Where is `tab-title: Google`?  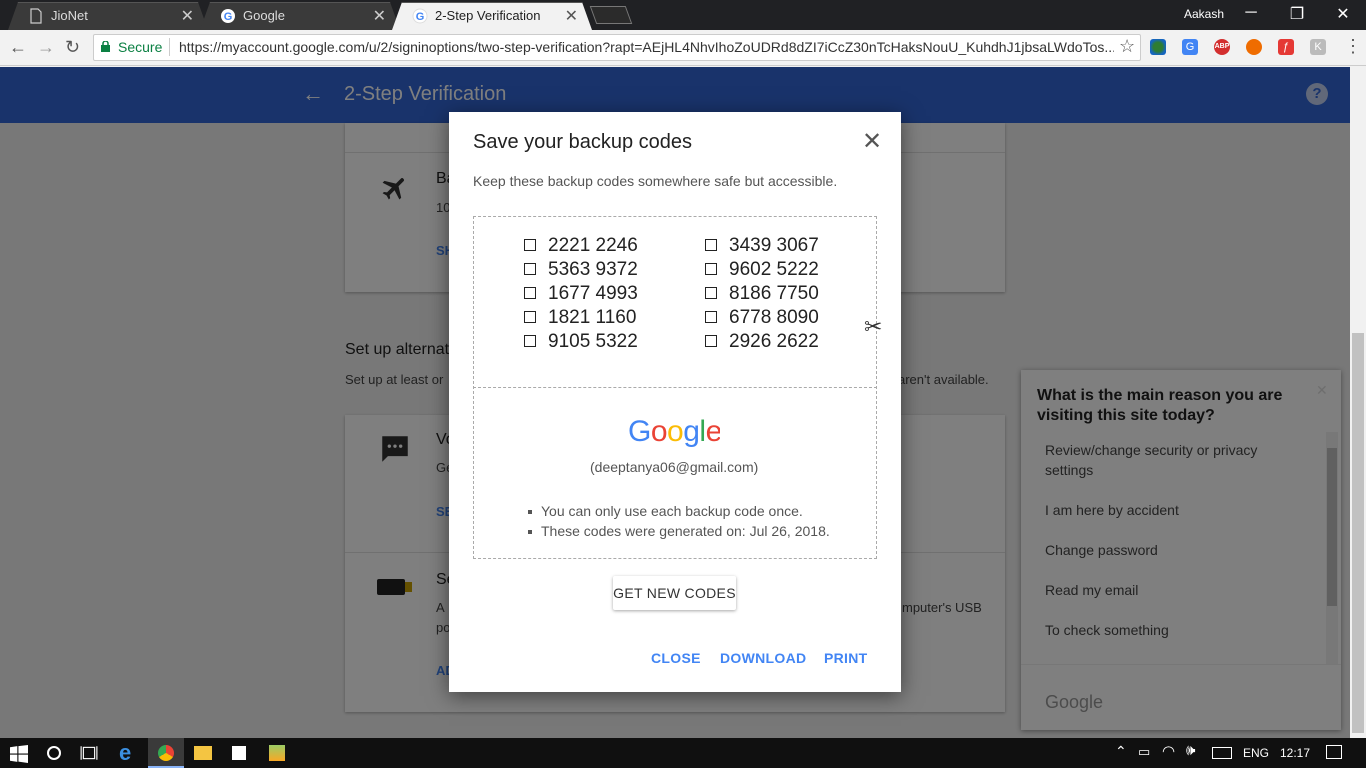 tab-title: Google is located at coordinates (264, 15).